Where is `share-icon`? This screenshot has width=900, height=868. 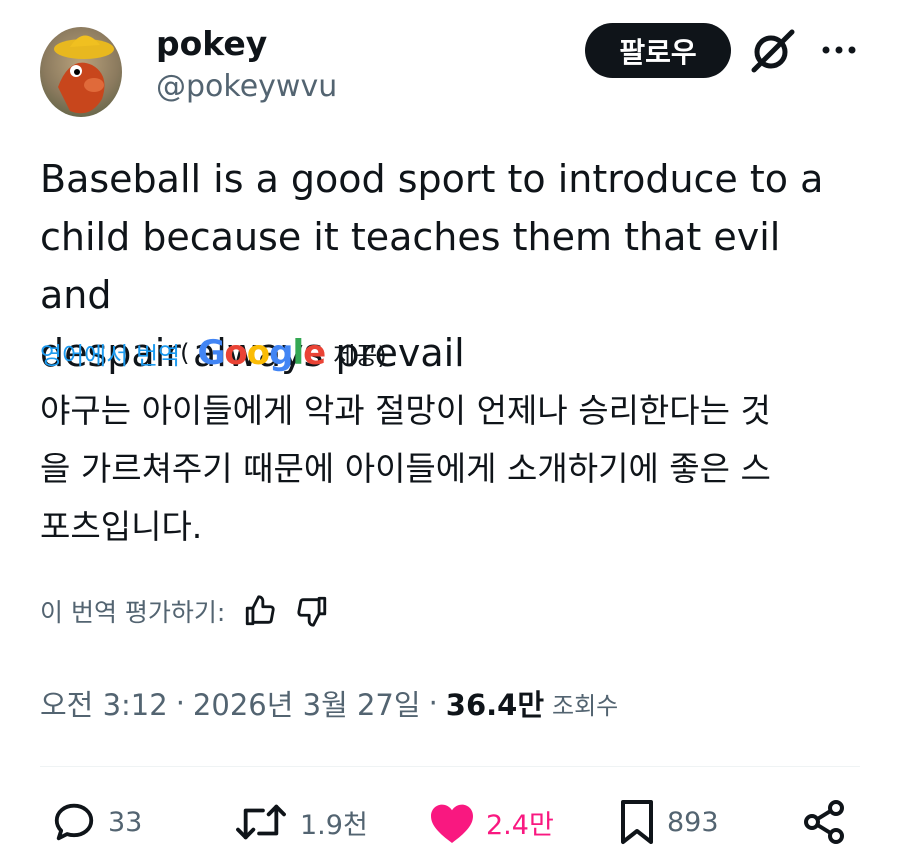 share-icon is located at coordinates (824, 822).